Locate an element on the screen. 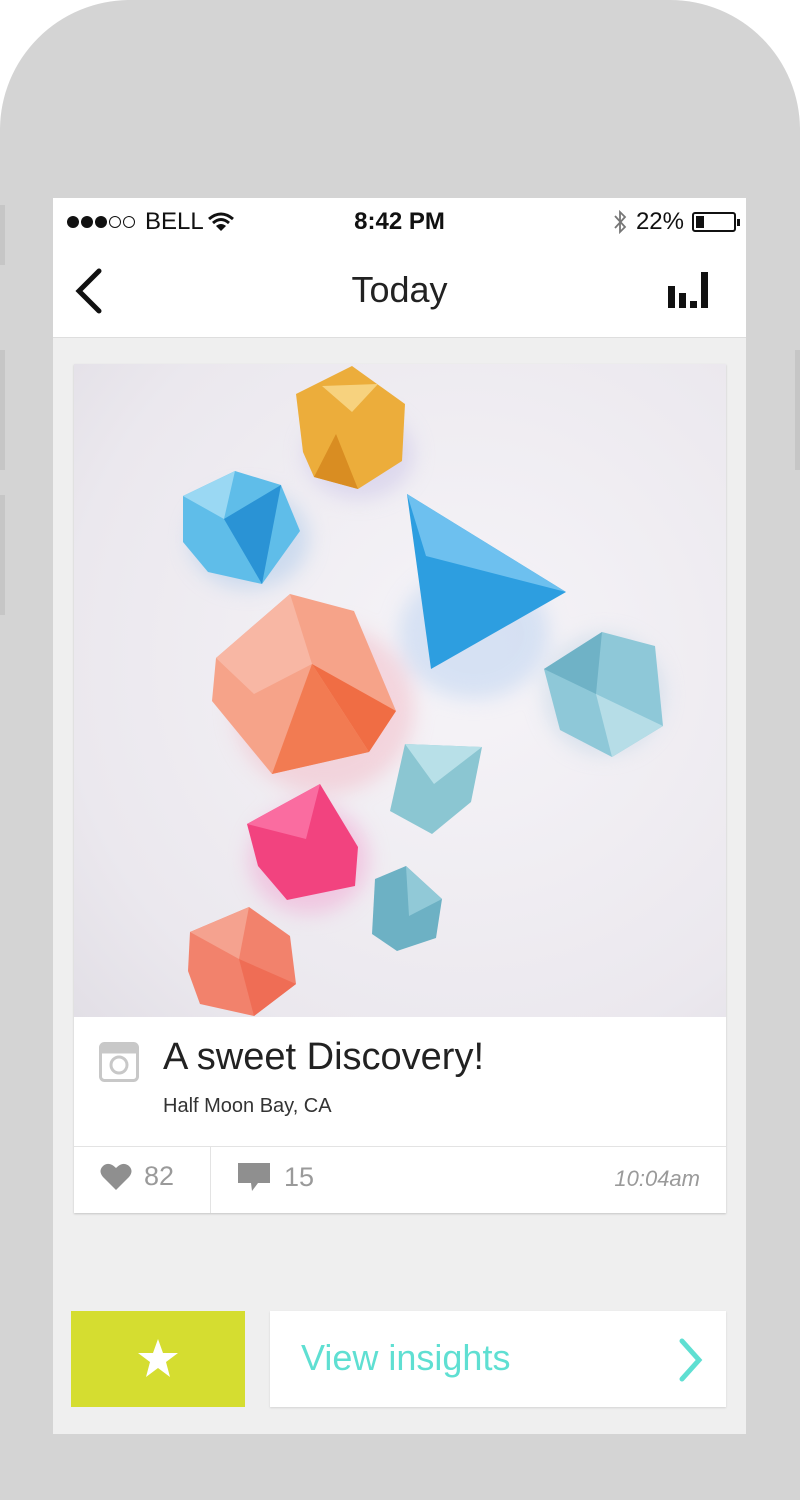 The image size is (800, 1500). post-time: 10:04am is located at coordinates (657, 1178).